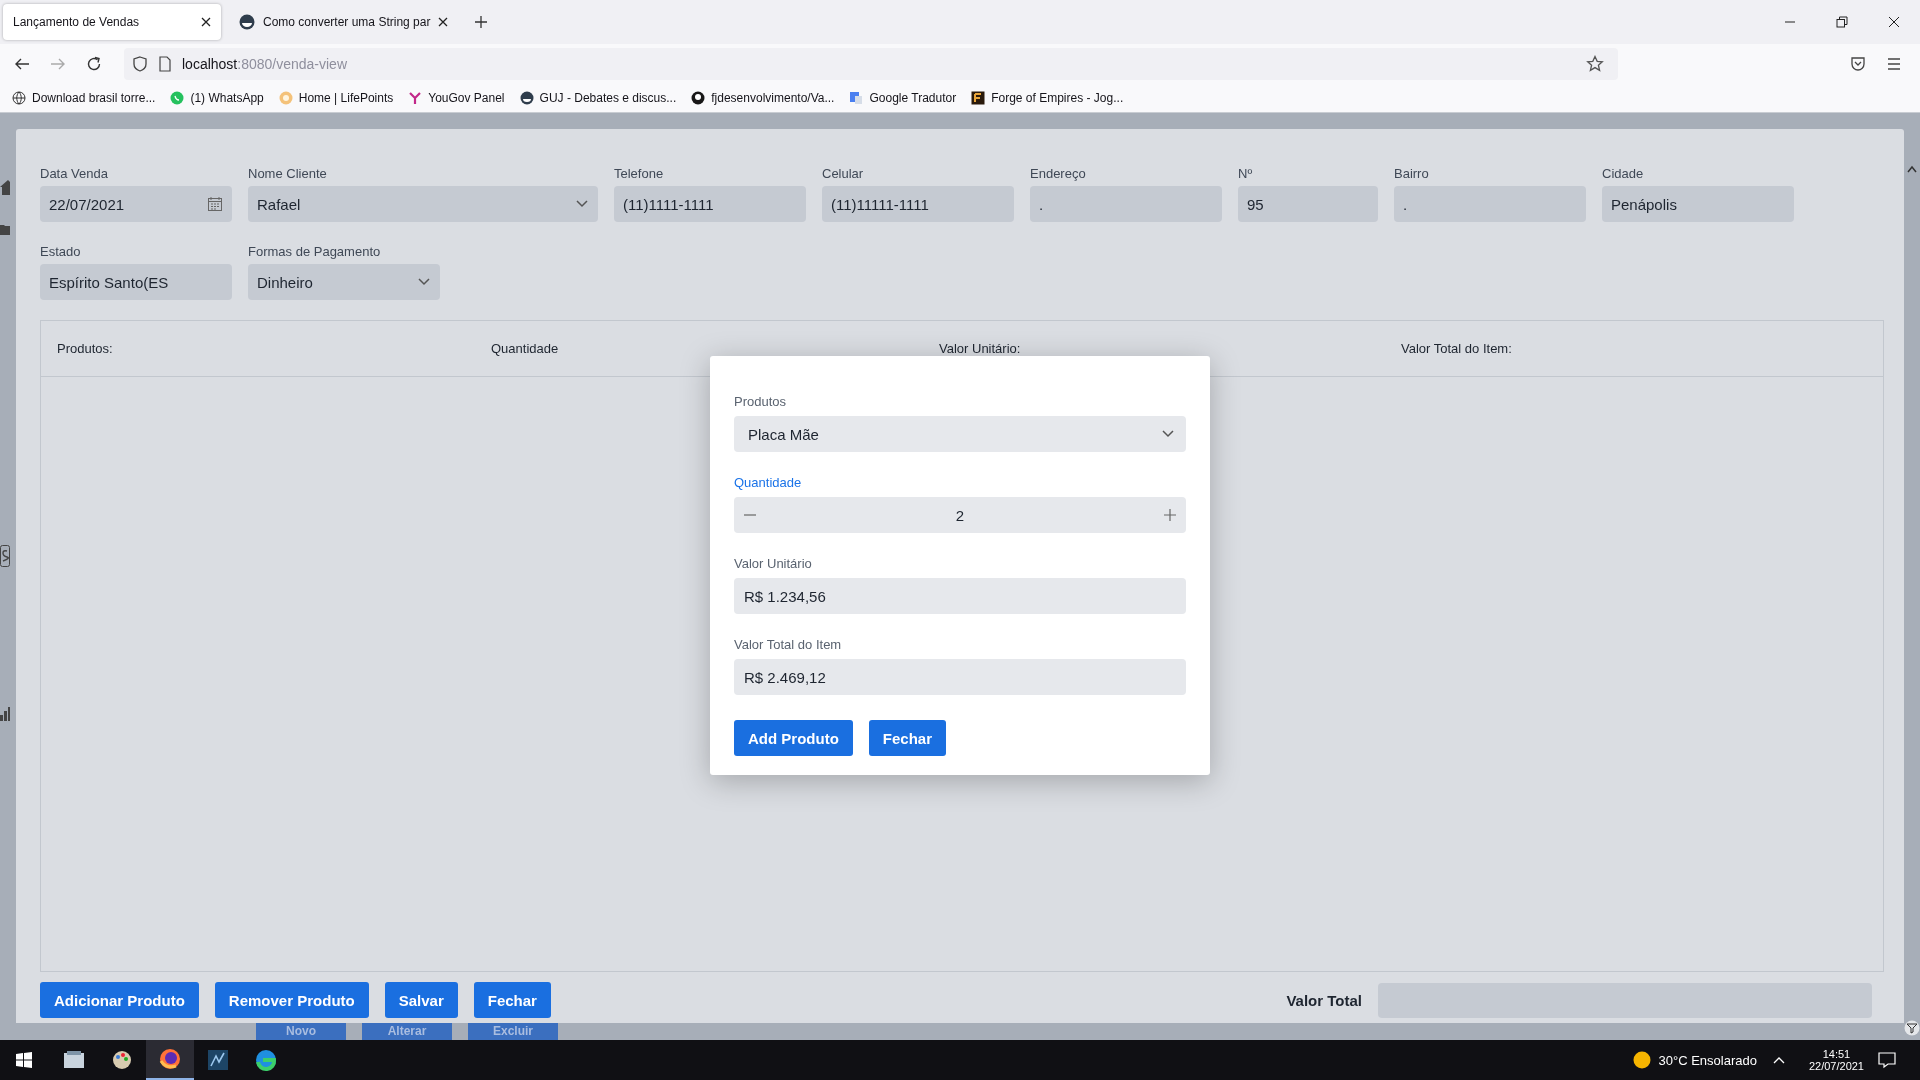 The height and width of the screenshot is (1080, 1920). Describe the element at coordinates (119, 1000) in the screenshot. I see `action-button: Adicionar Produto` at that location.